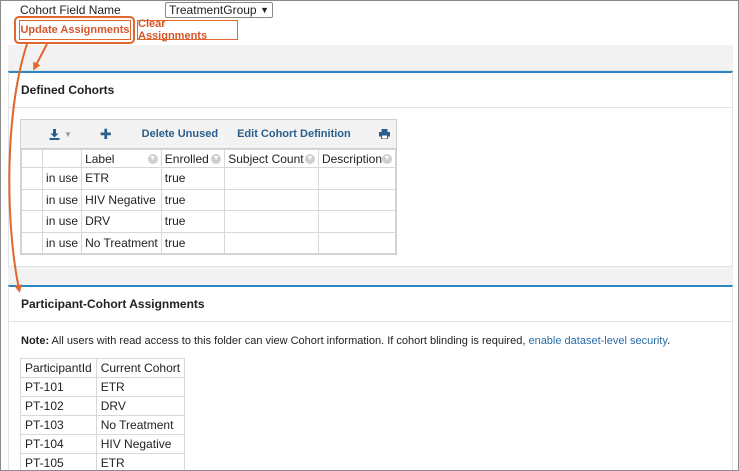 This screenshot has width=739, height=471. I want to click on column-header-label: Label ▼, so click(121, 158).